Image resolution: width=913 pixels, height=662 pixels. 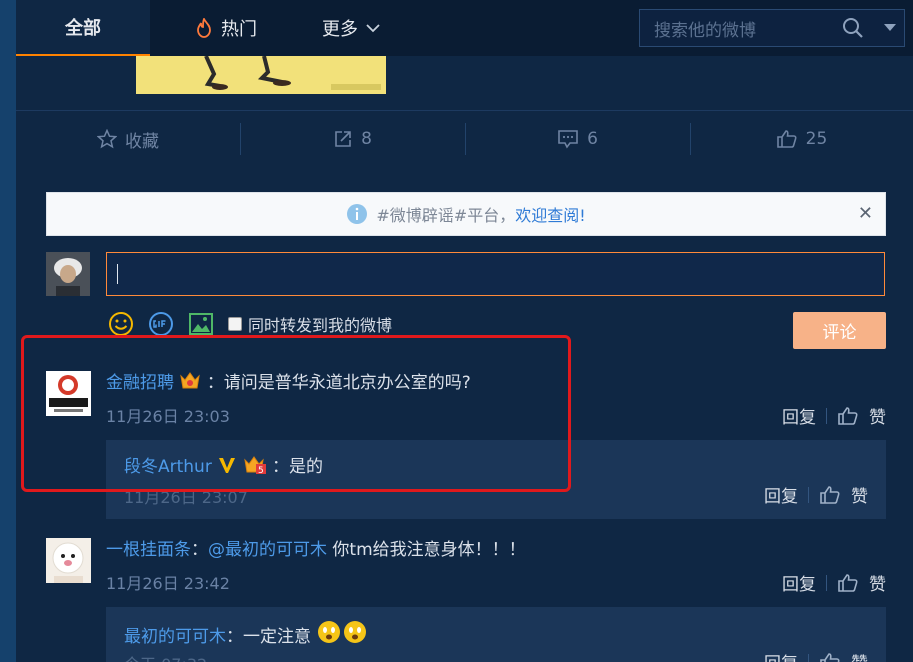 I want to click on image-icon, so click(x=201, y=324).